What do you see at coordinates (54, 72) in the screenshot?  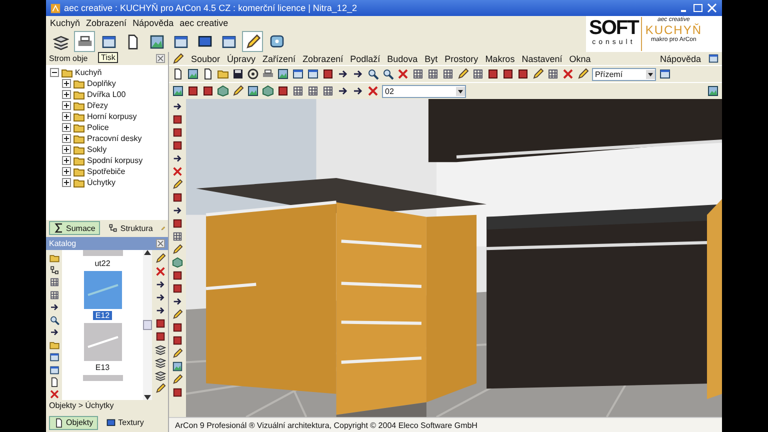 I see `collapse-icon` at bounding box center [54, 72].